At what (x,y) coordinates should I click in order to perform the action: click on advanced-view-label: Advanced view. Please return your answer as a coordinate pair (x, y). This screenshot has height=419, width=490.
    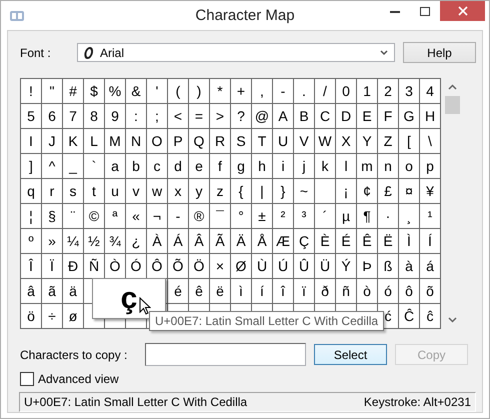
    Looking at the image, I should click on (78, 379).